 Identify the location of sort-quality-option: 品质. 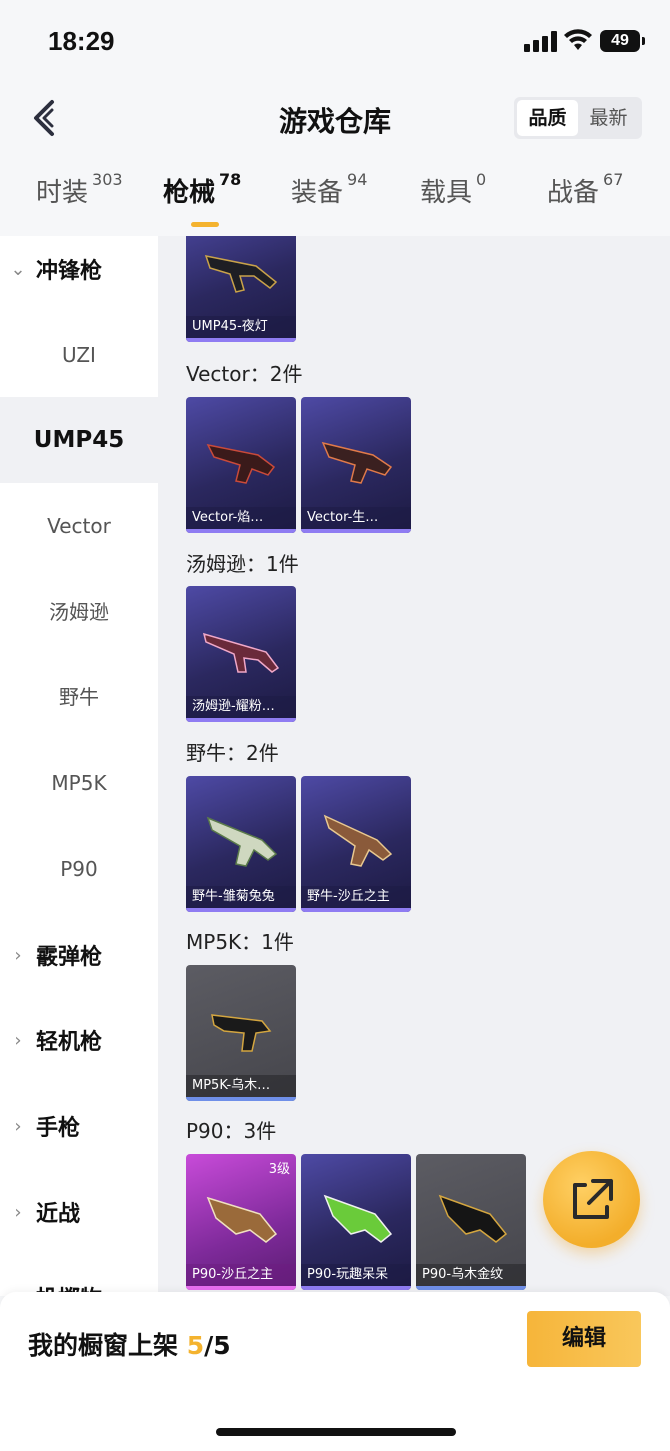
(547, 118).